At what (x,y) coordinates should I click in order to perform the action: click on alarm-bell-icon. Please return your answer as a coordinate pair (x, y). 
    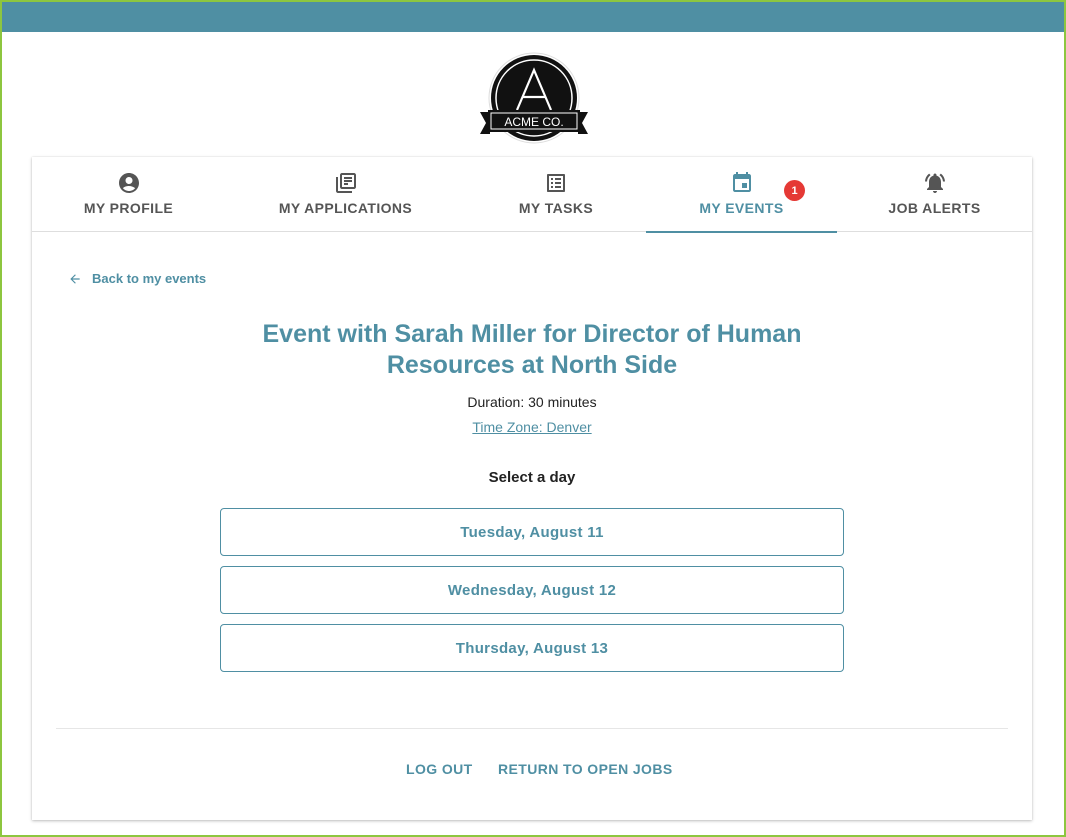
    Looking at the image, I should click on (934, 183).